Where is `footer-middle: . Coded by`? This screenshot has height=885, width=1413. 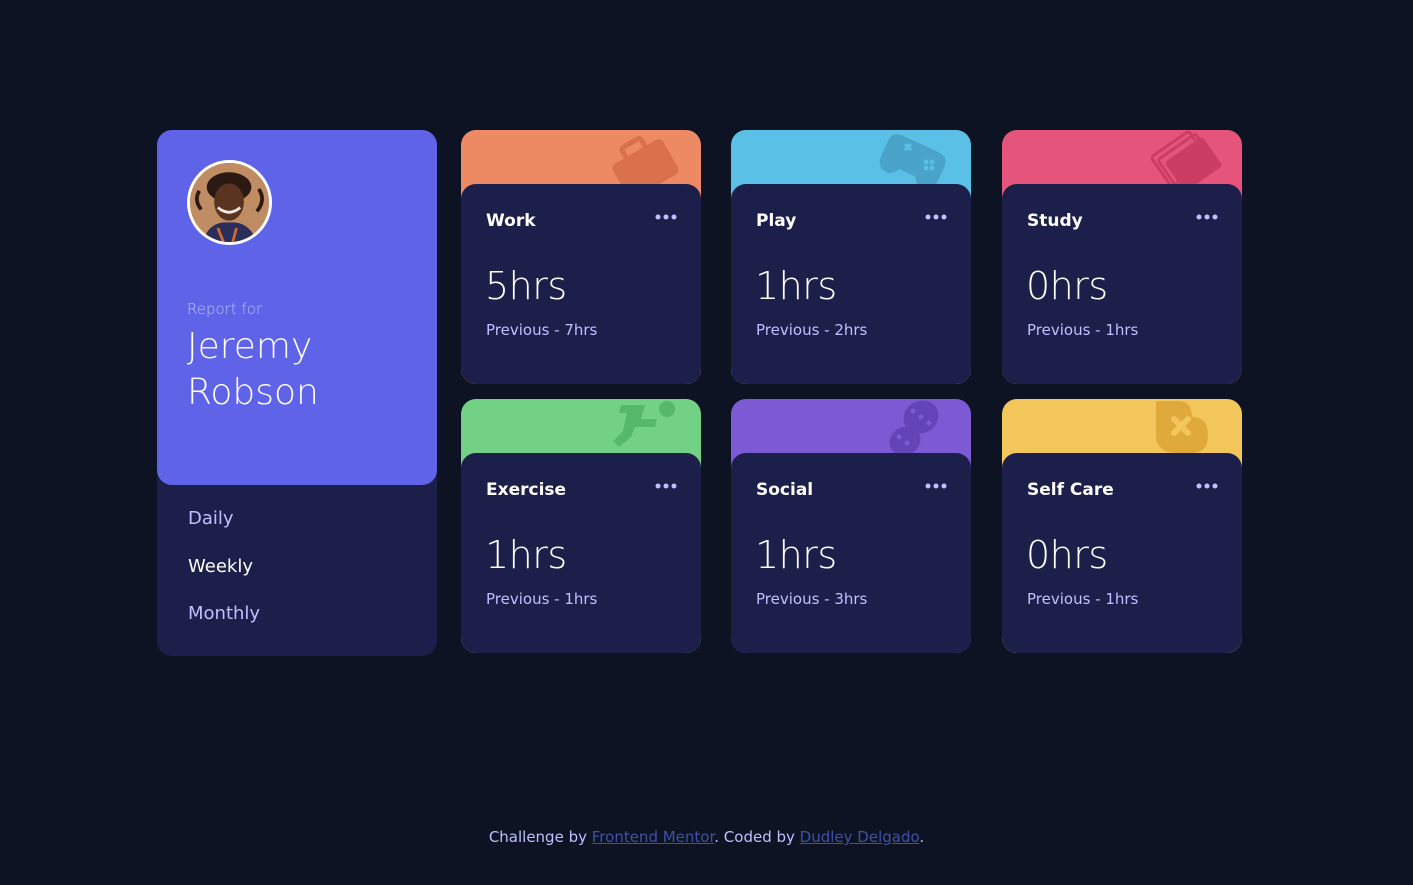 footer-middle: . Coded by is located at coordinates (754, 837).